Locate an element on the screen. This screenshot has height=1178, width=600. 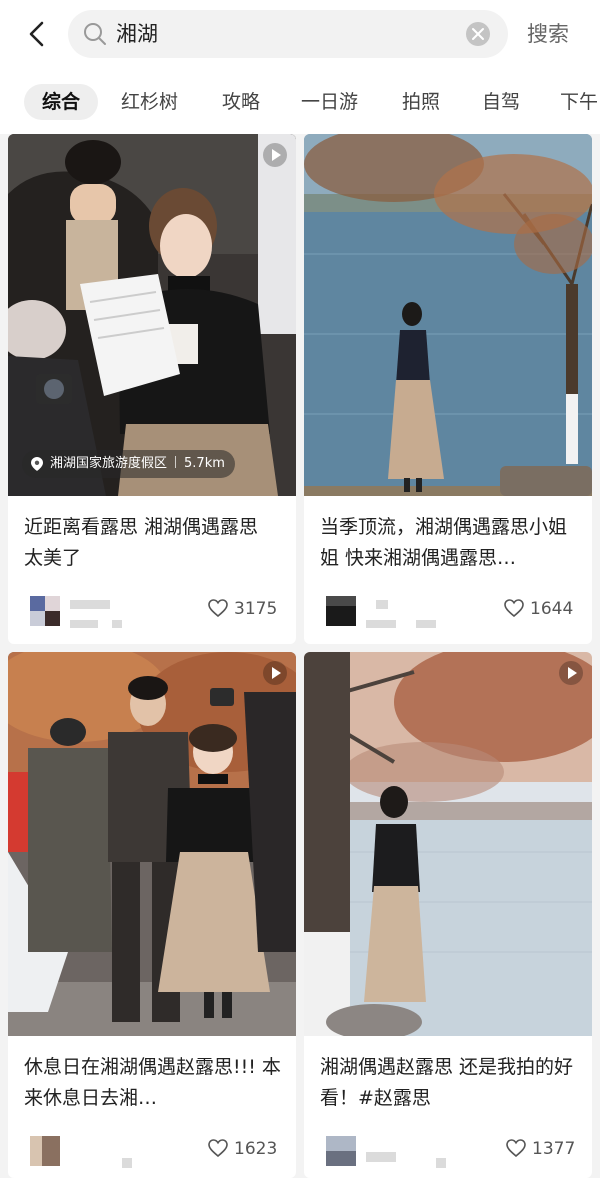
tab-afternoon: 下午 is located at coordinates (579, 102).